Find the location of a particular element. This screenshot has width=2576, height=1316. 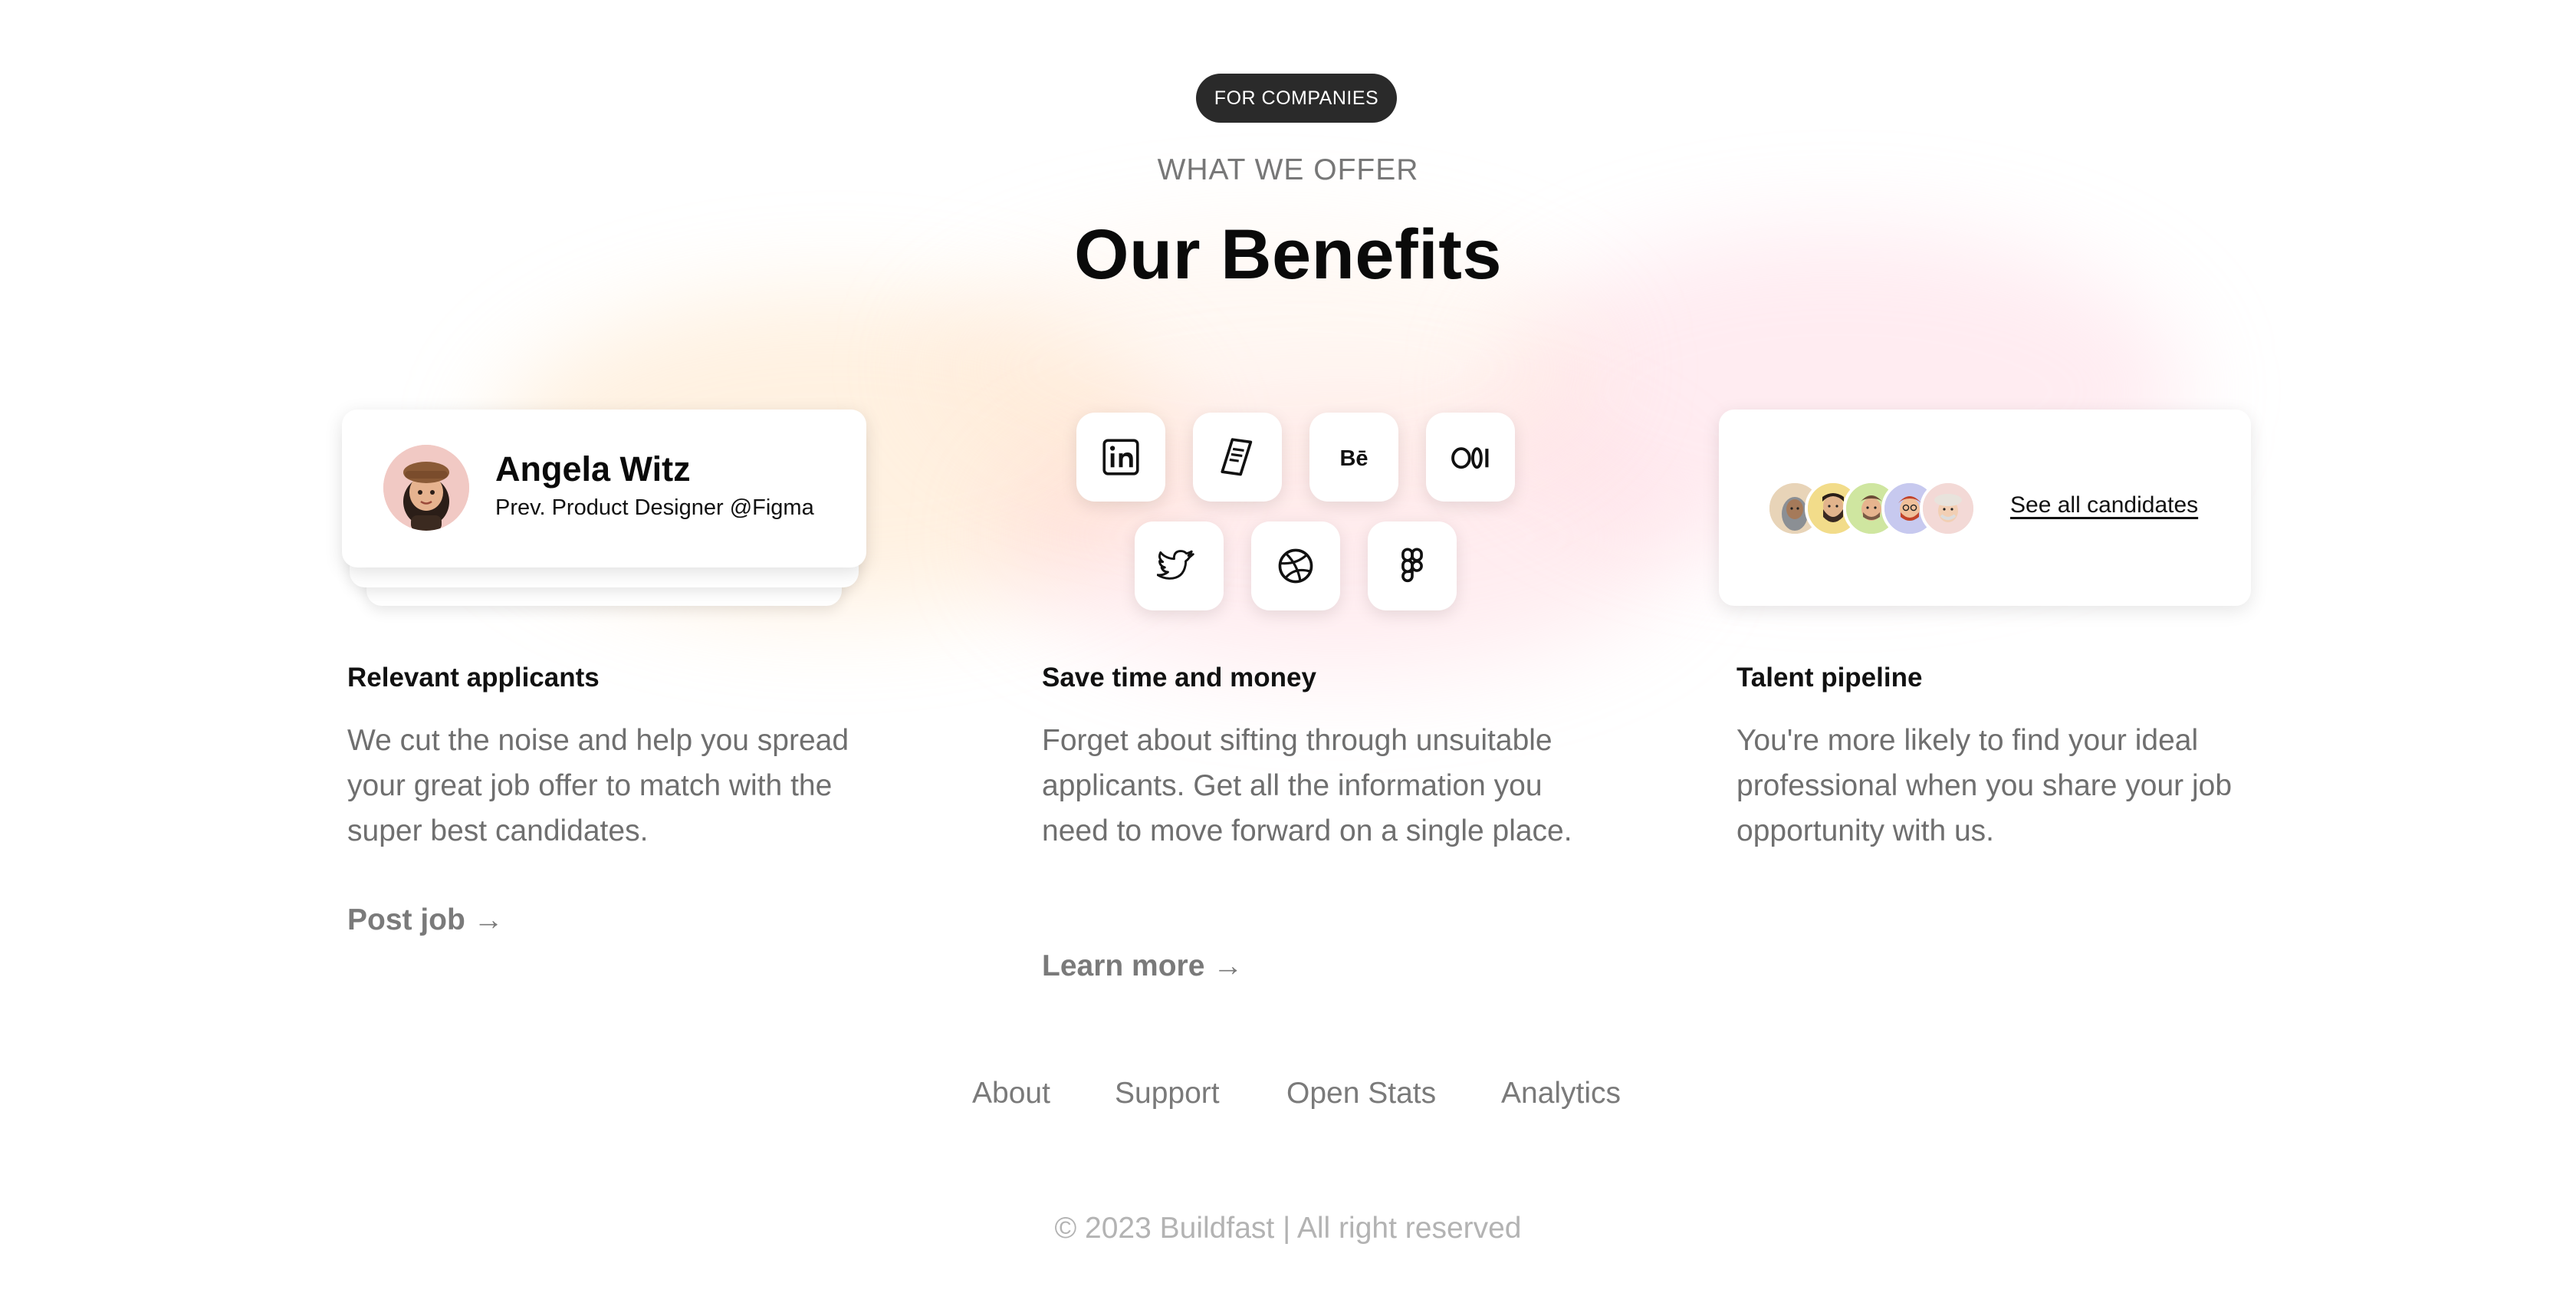

behance-icon: Bē is located at coordinates (1354, 457).